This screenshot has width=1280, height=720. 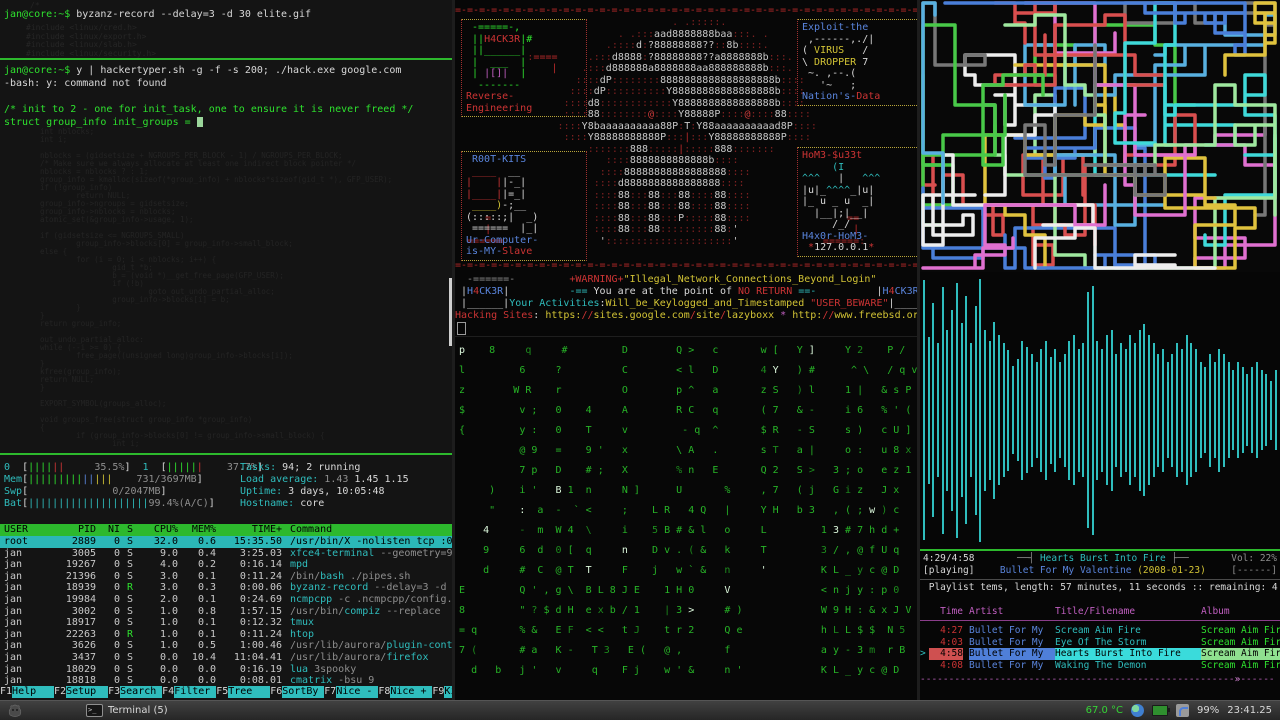 What do you see at coordinates (297, 692) in the screenshot?
I see `htop-fkey-sortby: F6SortBy` at bounding box center [297, 692].